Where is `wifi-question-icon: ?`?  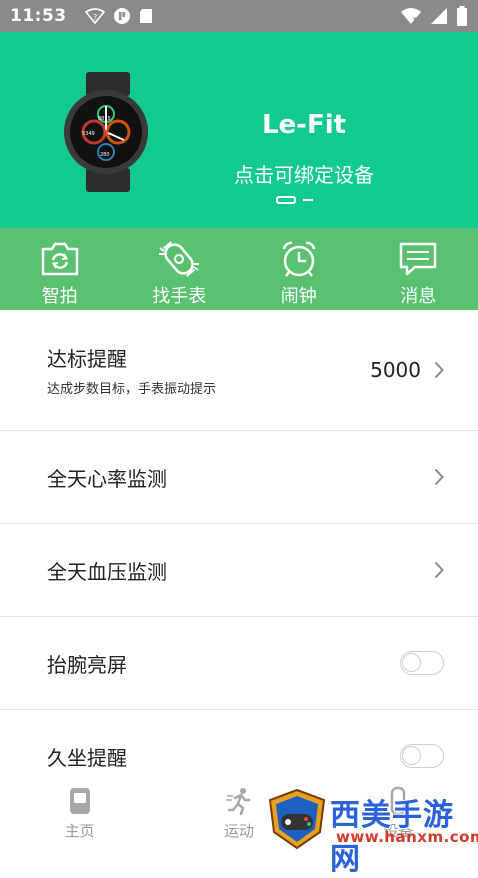 wifi-question-icon: ? is located at coordinates (94, 16).